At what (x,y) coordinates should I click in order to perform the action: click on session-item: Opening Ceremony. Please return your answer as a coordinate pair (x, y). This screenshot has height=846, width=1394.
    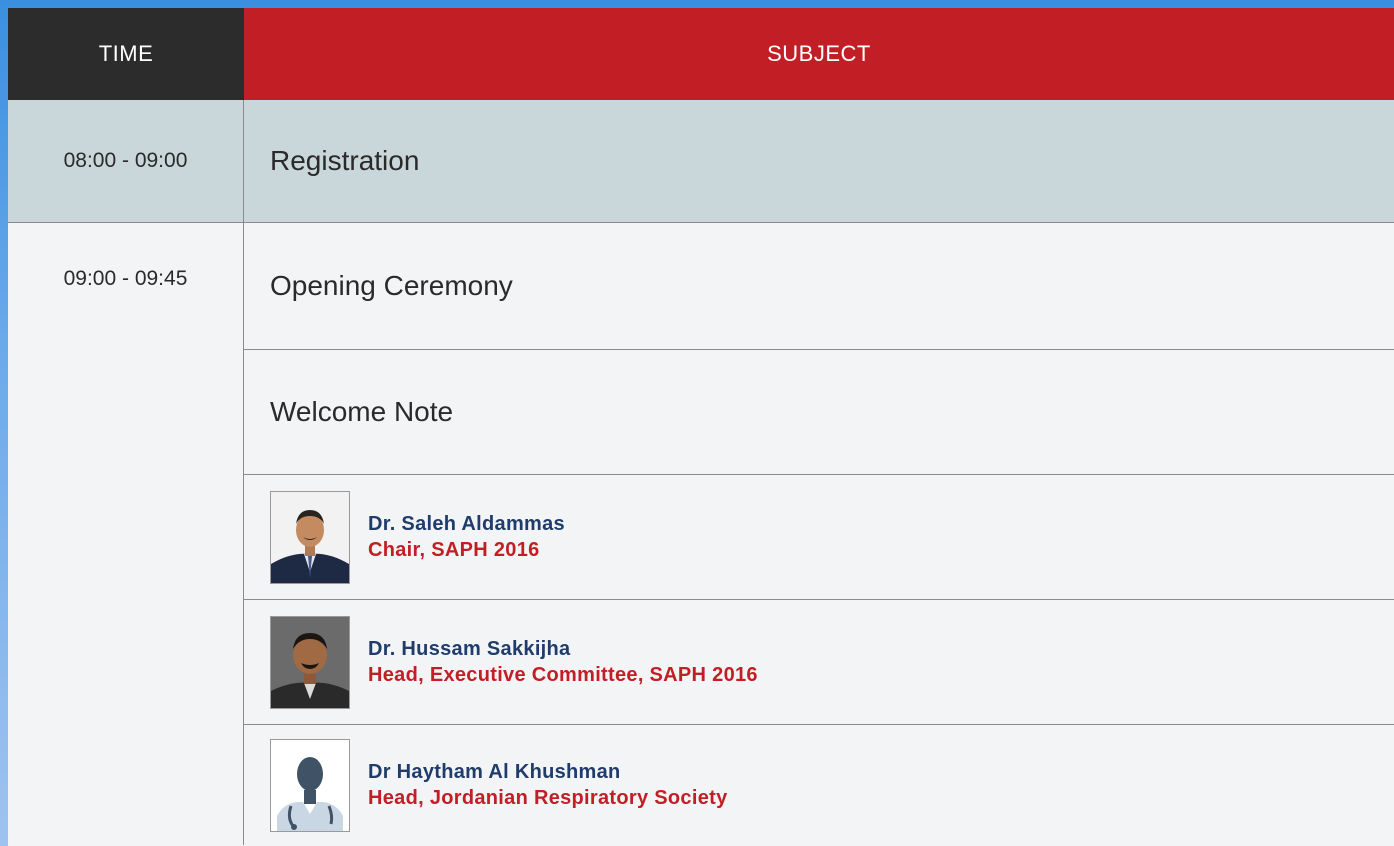
    Looking at the image, I should click on (819, 286).